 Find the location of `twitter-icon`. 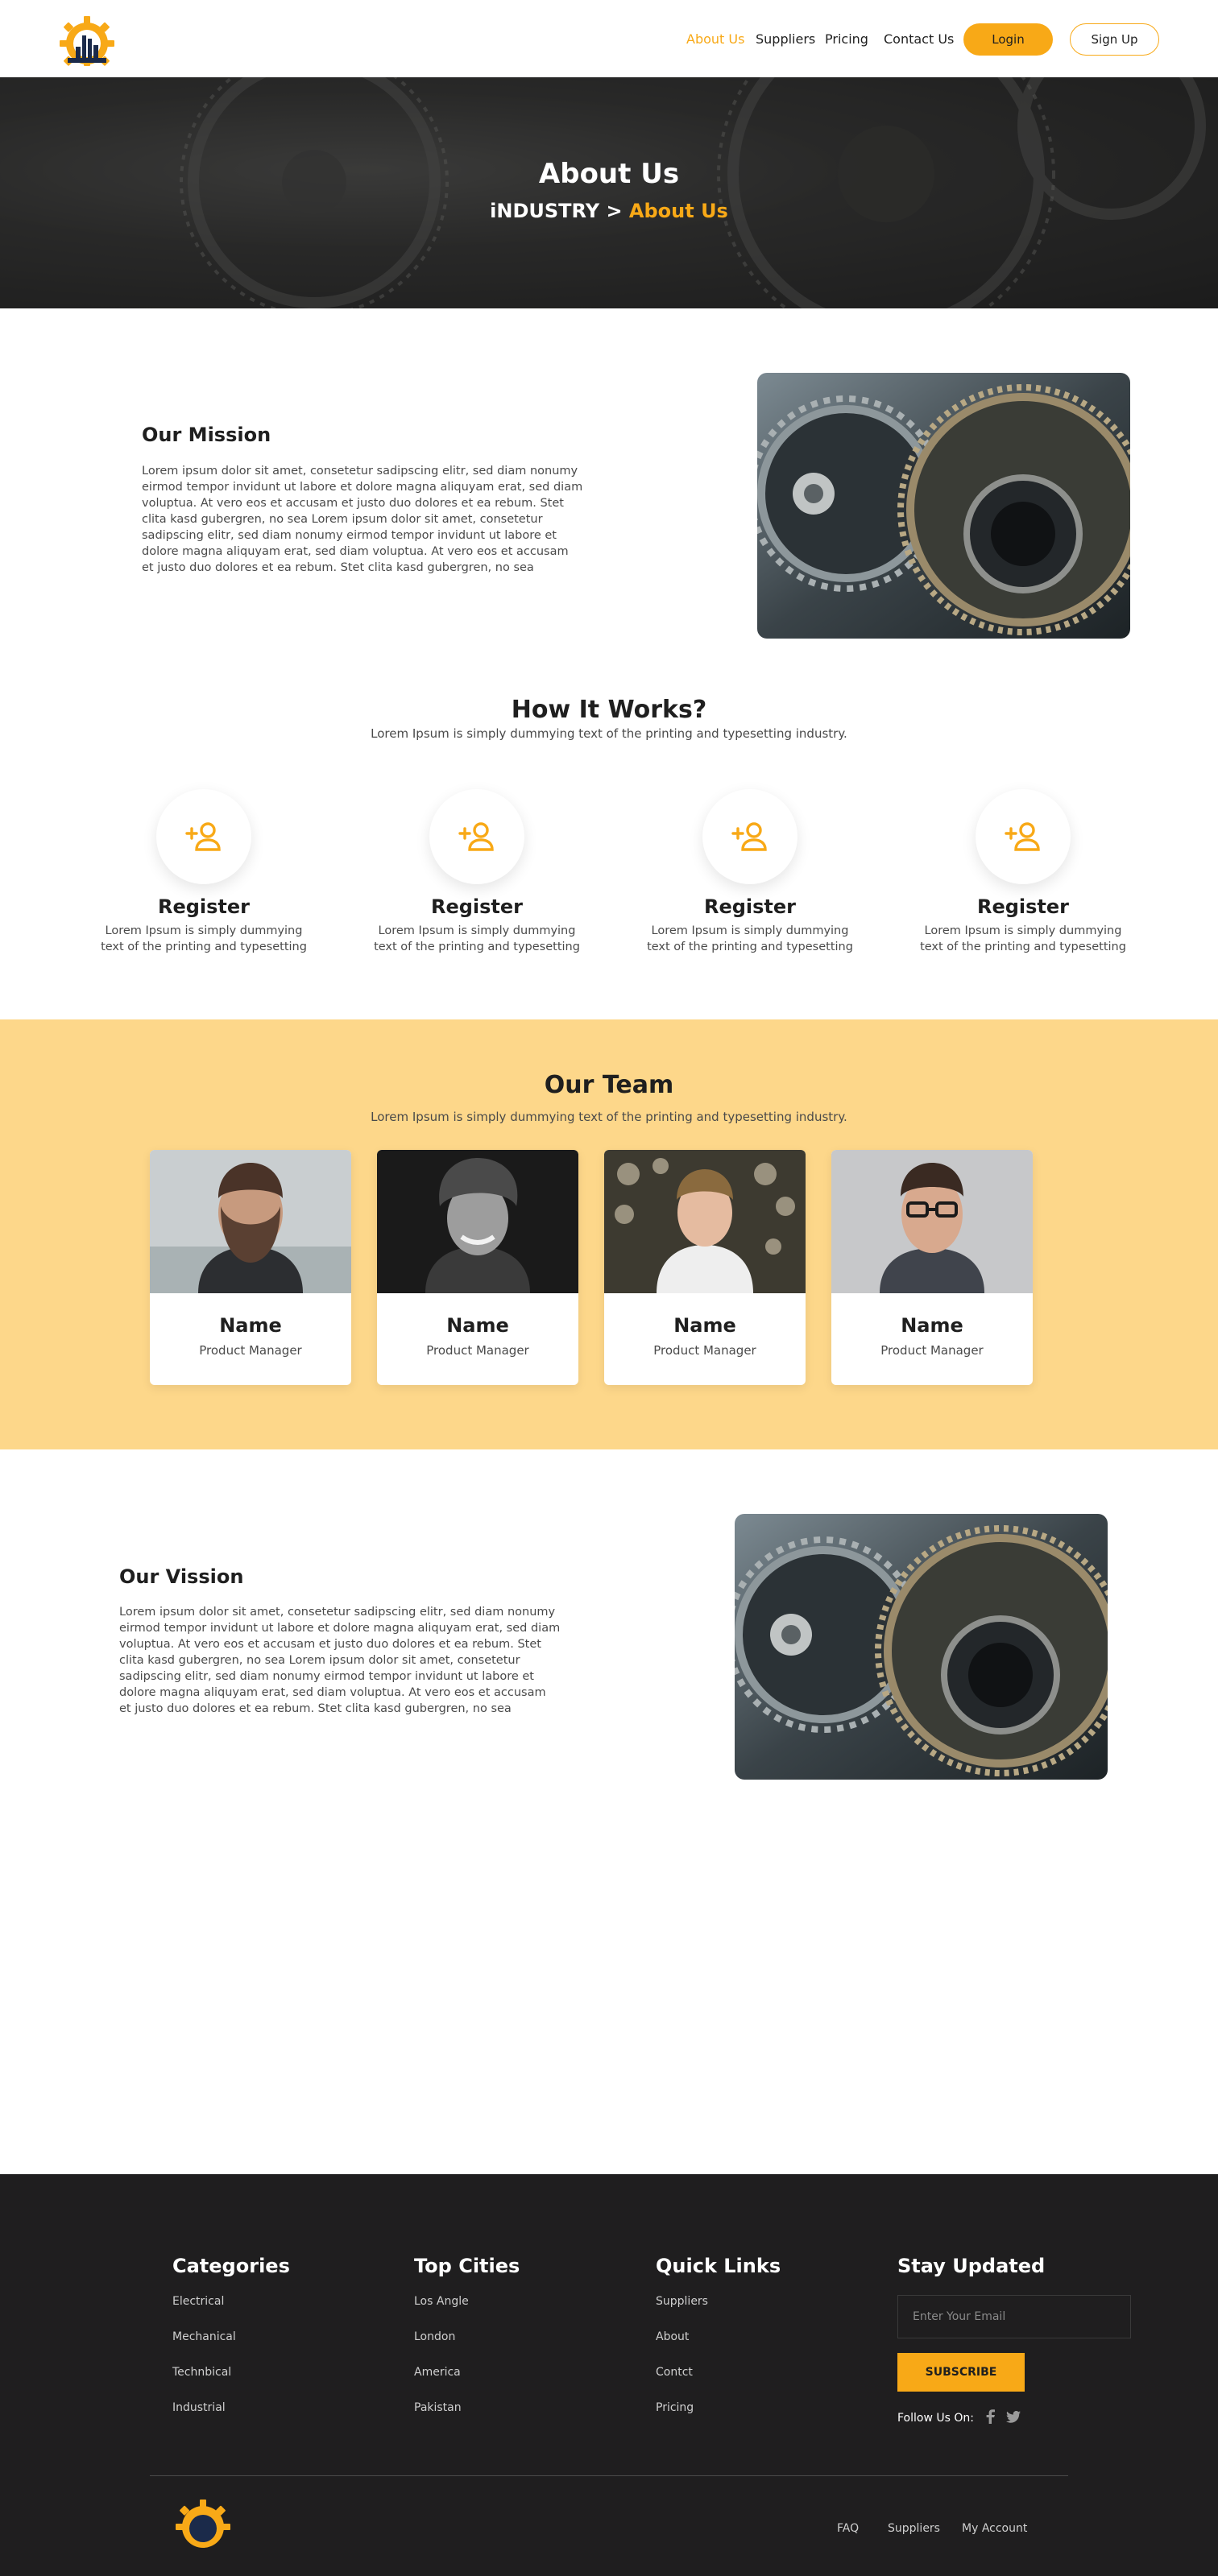

twitter-icon is located at coordinates (1013, 2418).